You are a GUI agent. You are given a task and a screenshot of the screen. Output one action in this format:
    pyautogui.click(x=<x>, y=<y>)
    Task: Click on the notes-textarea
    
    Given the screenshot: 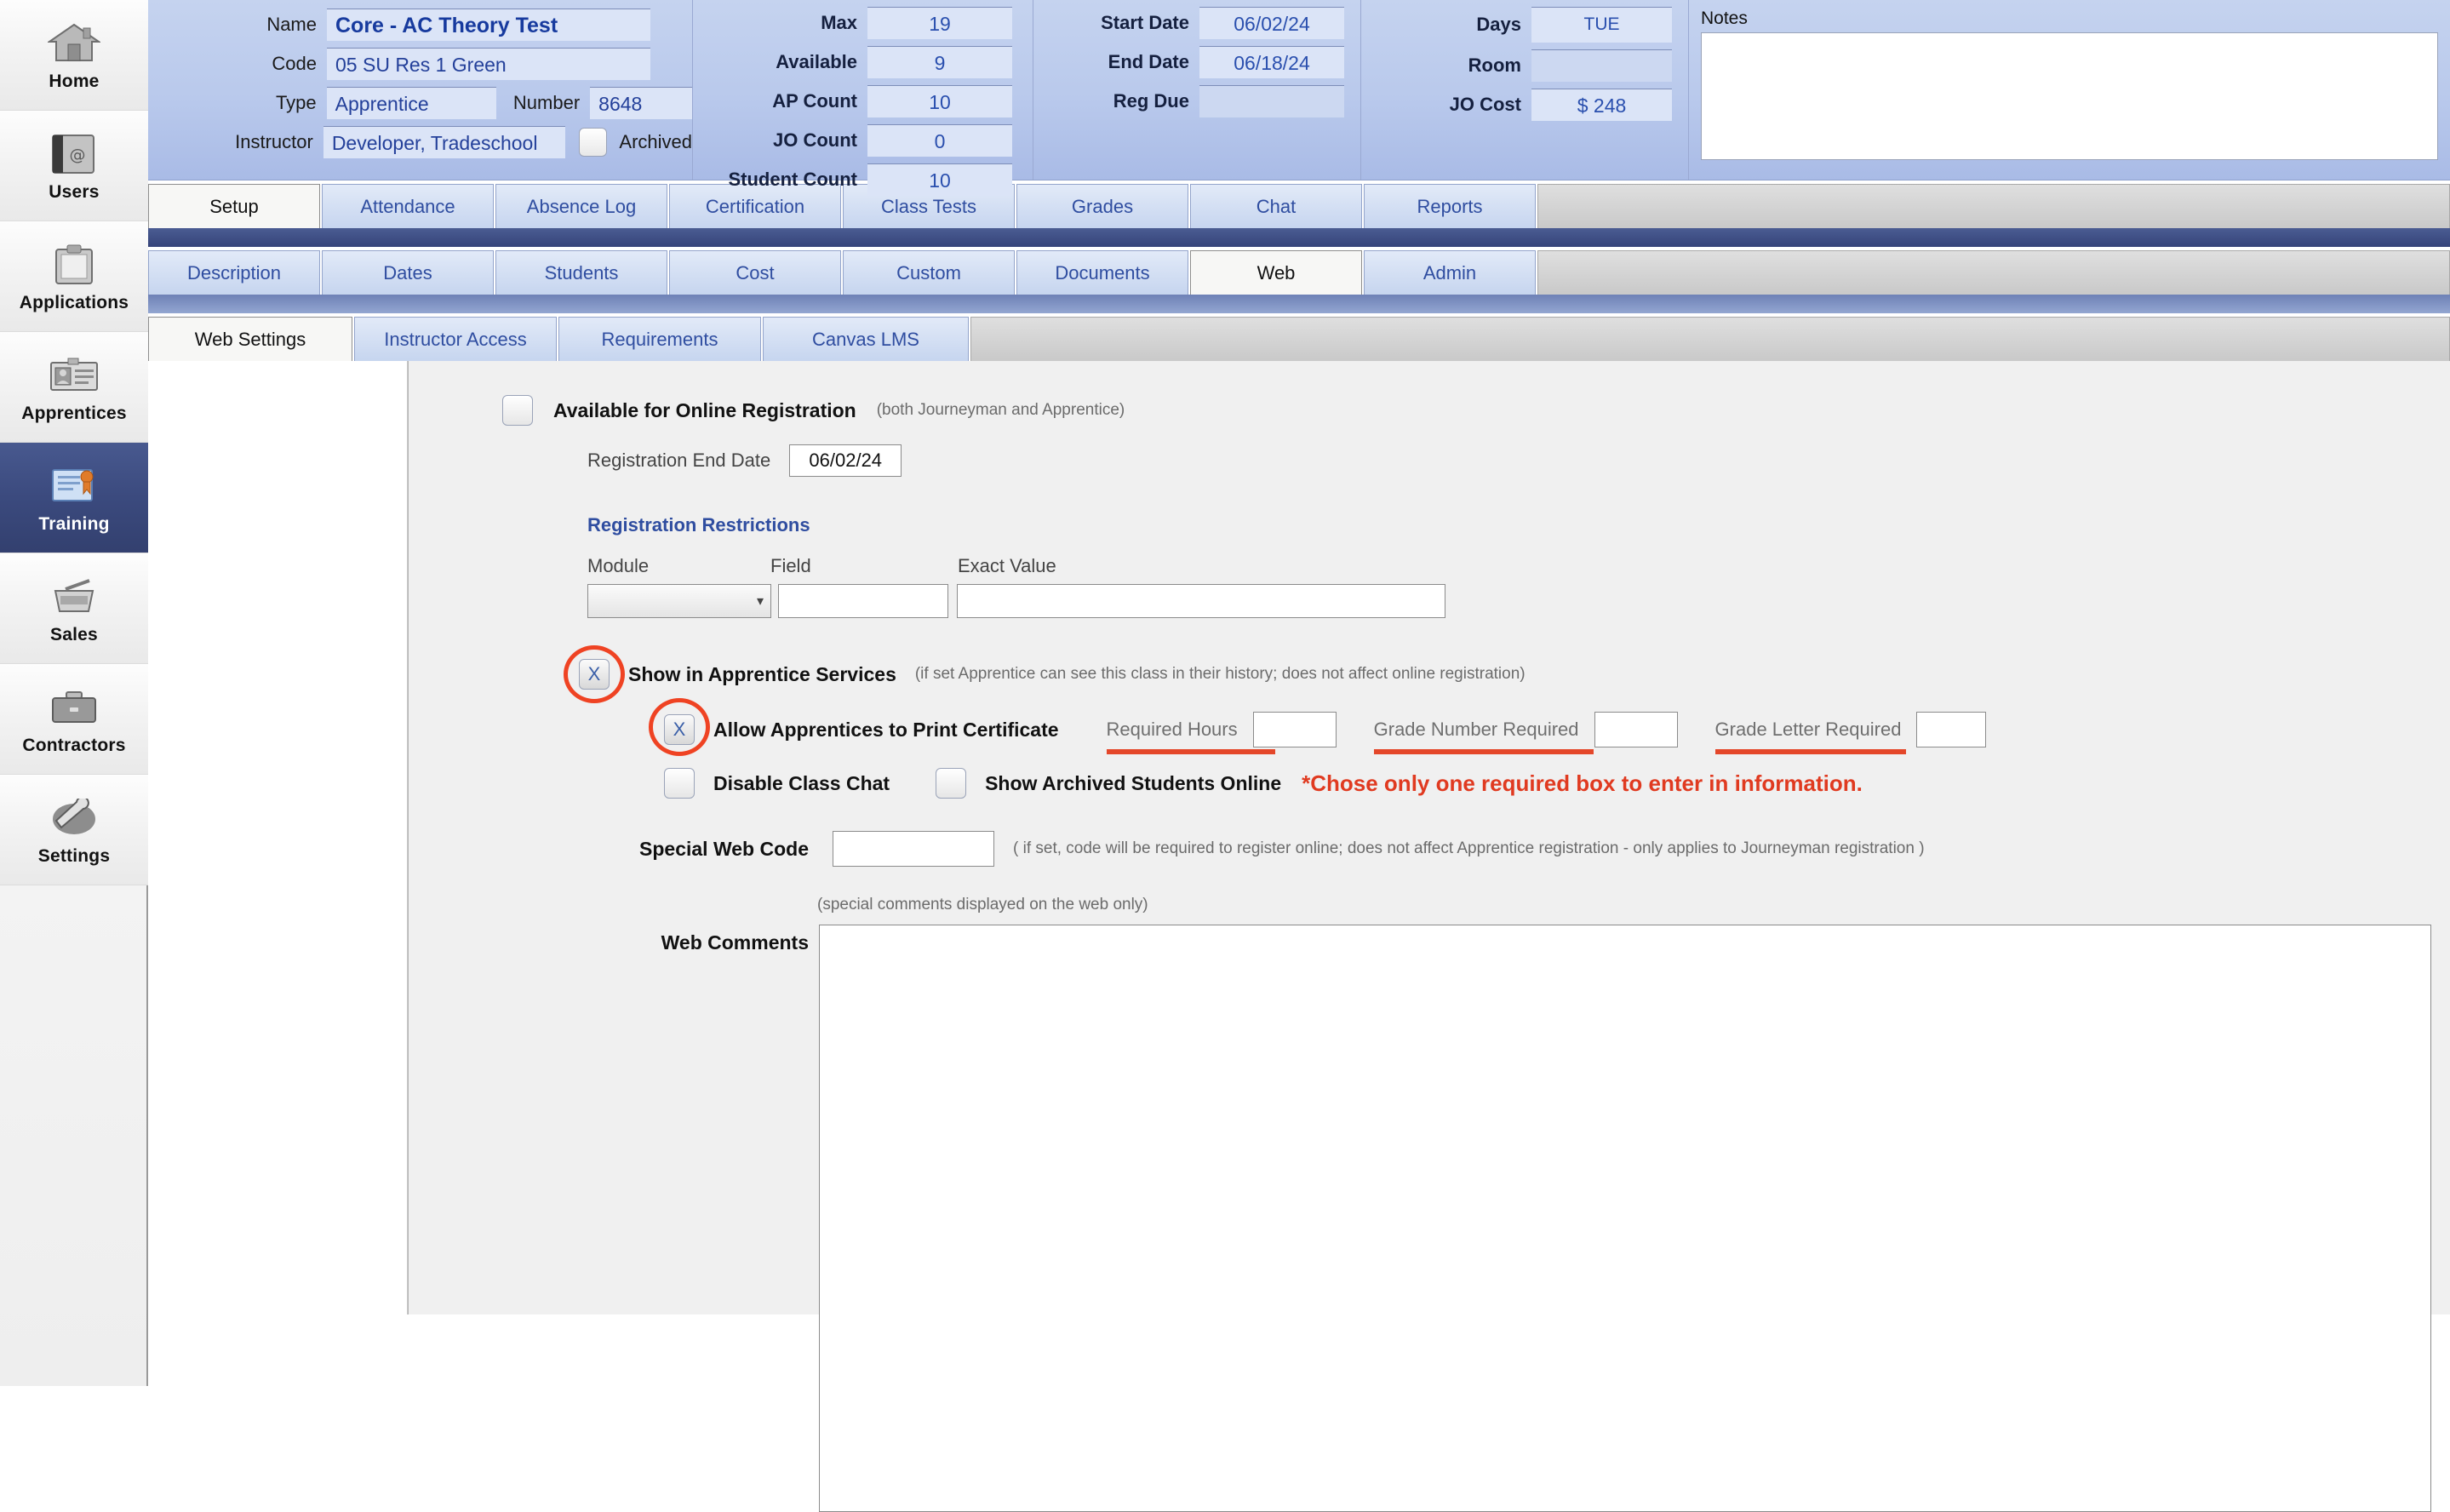 What is the action you would take?
    pyautogui.click(x=2069, y=96)
    